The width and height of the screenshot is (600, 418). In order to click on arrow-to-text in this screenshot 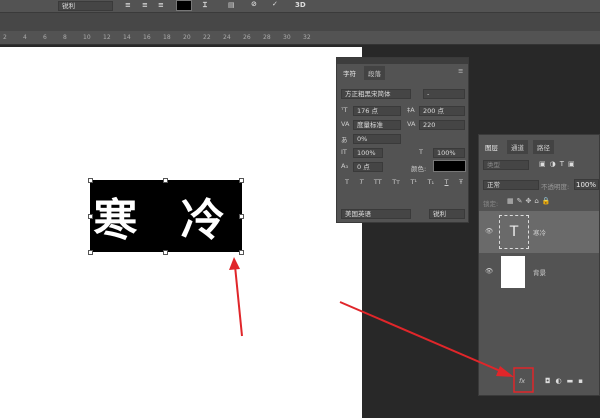, I will do `click(238, 301)`.